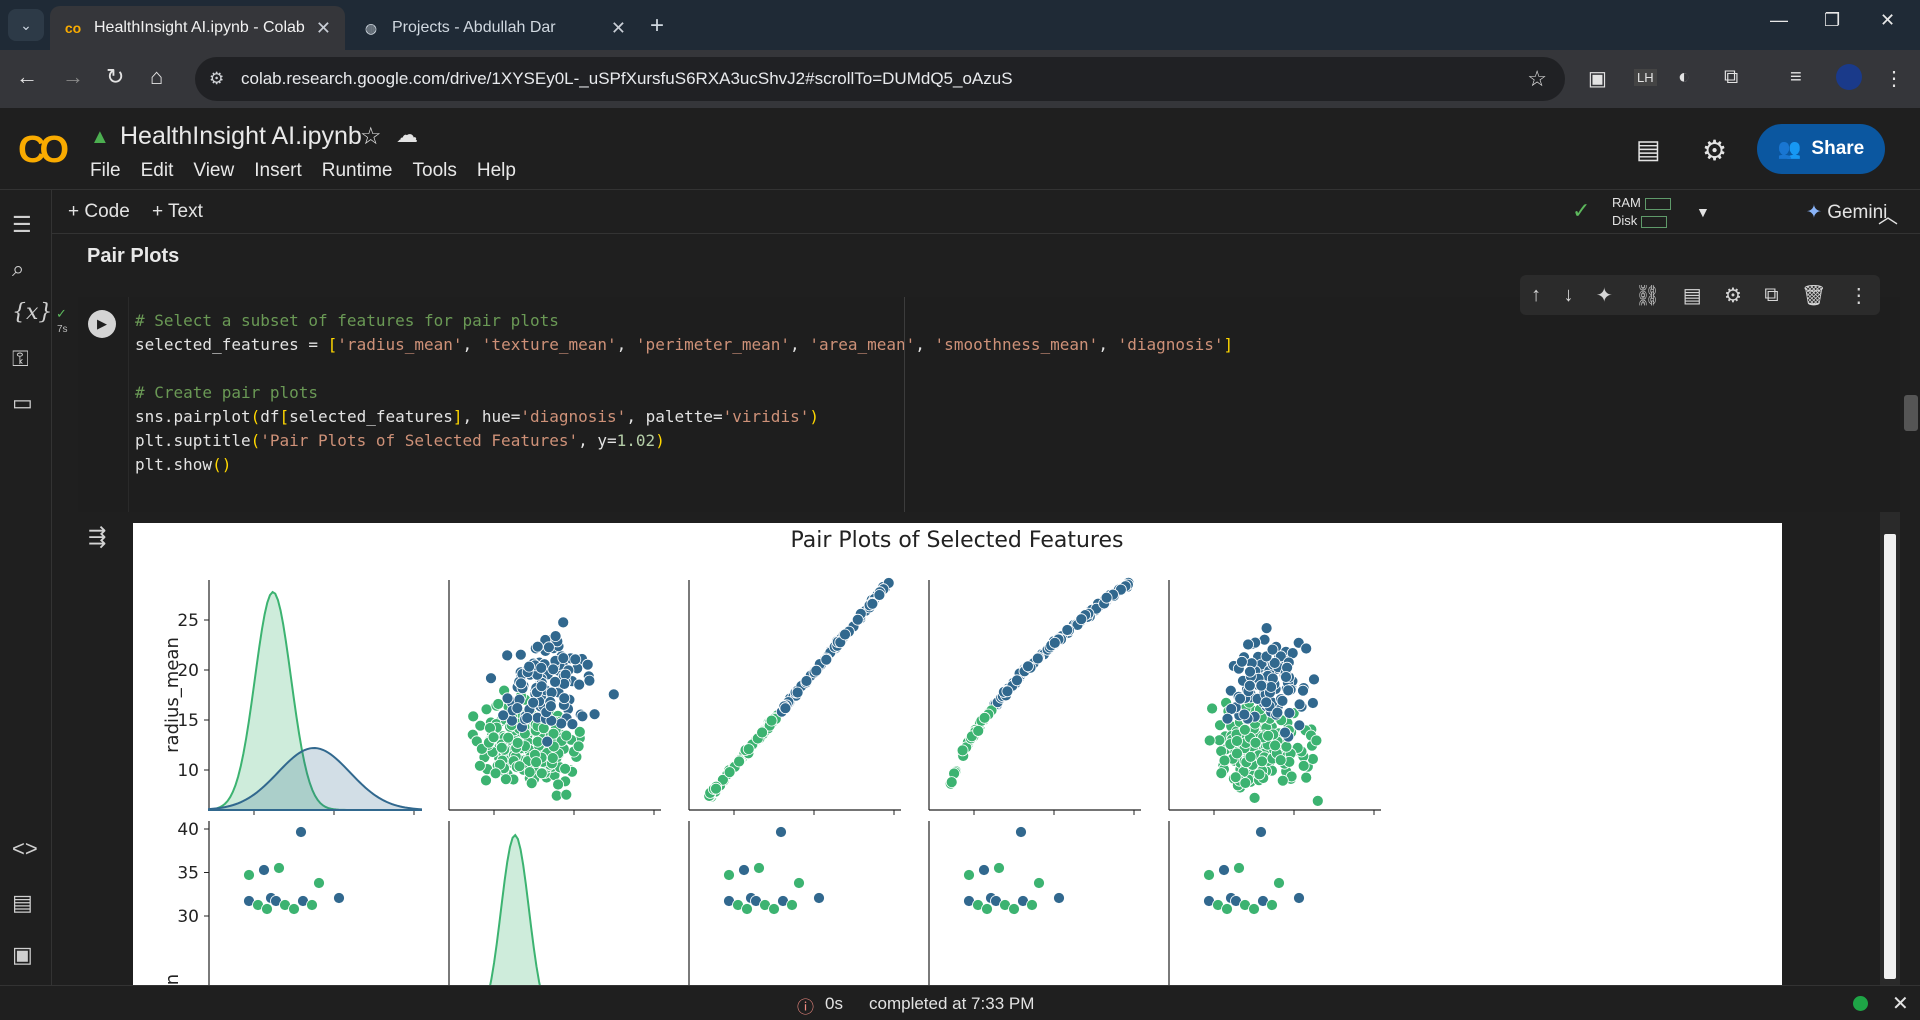  Describe the element at coordinates (1645, 77) in the screenshot. I see `lh-extension-icon: LH` at that location.